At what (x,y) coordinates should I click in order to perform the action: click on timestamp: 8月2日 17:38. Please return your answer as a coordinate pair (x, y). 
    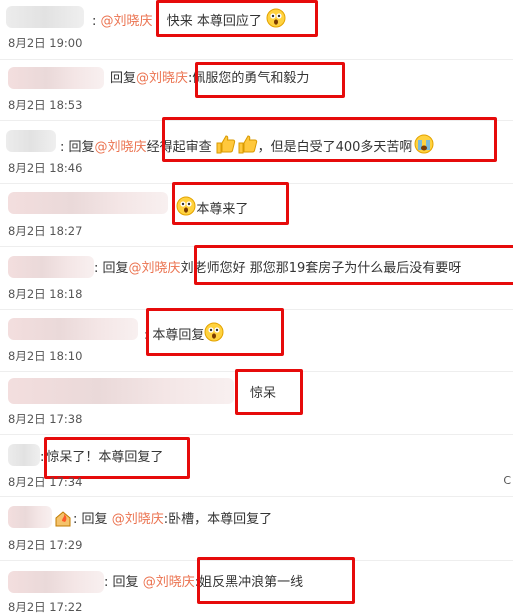
    Looking at the image, I should click on (45, 419).